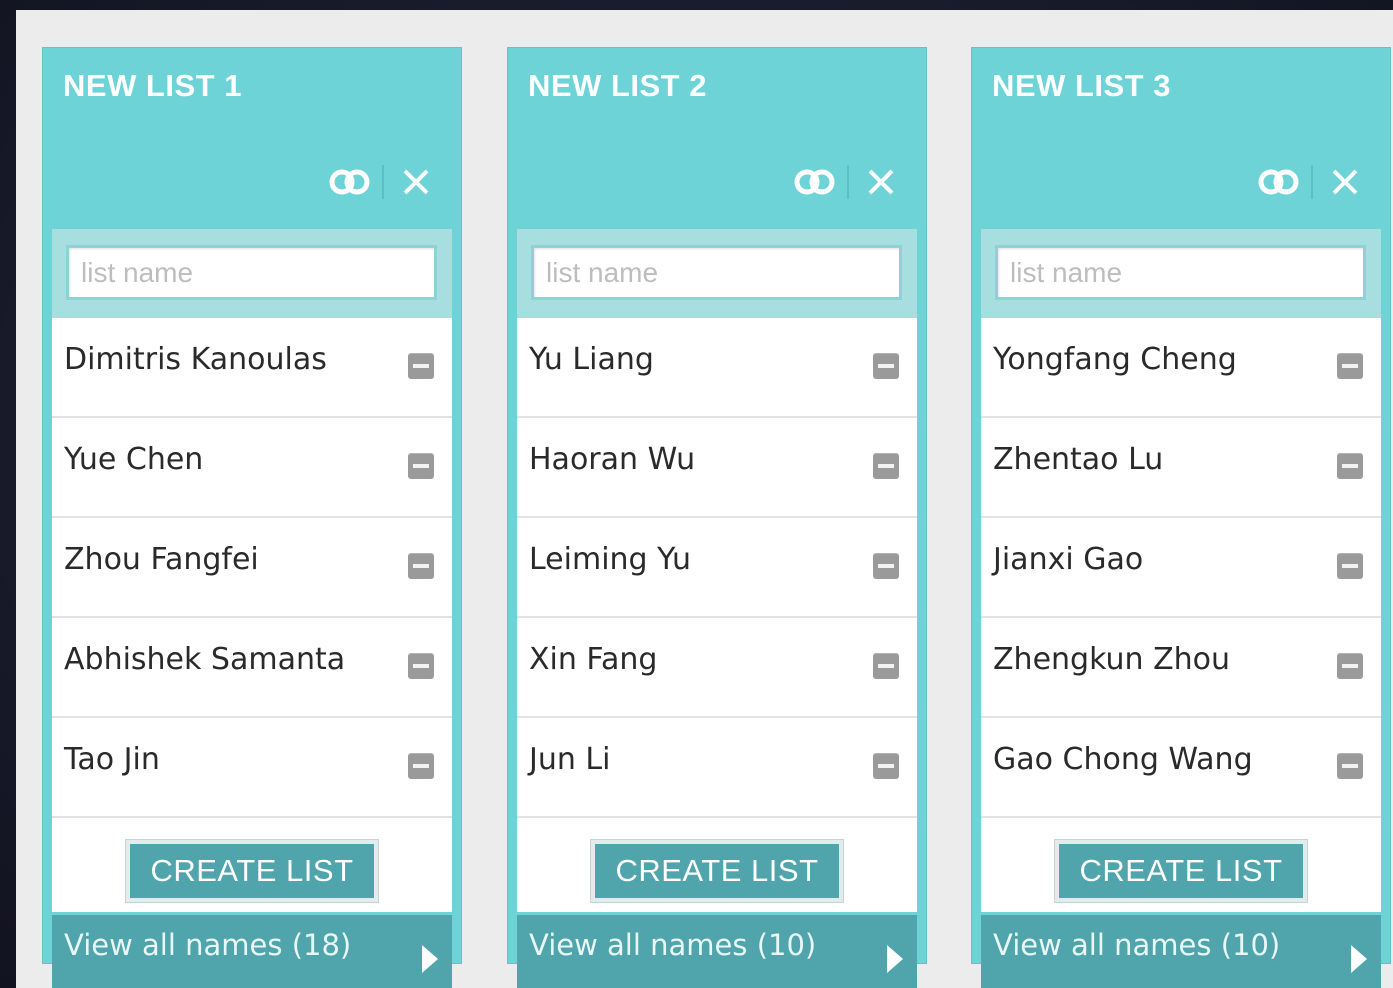 Image resolution: width=1393 pixels, height=988 pixels. I want to click on person-name: Zhengkun Zhou, so click(1112, 659).